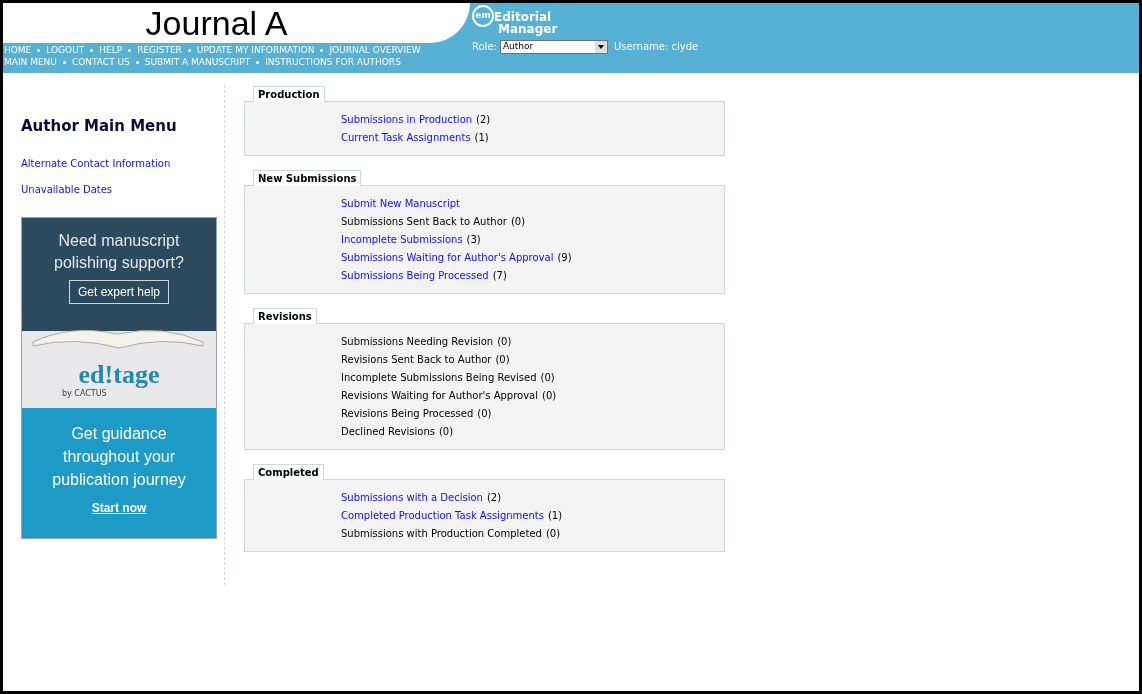 The image size is (1142, 694). I want to click on menu-text: Incomplete Submissions Being Revised, so click(439, 378).